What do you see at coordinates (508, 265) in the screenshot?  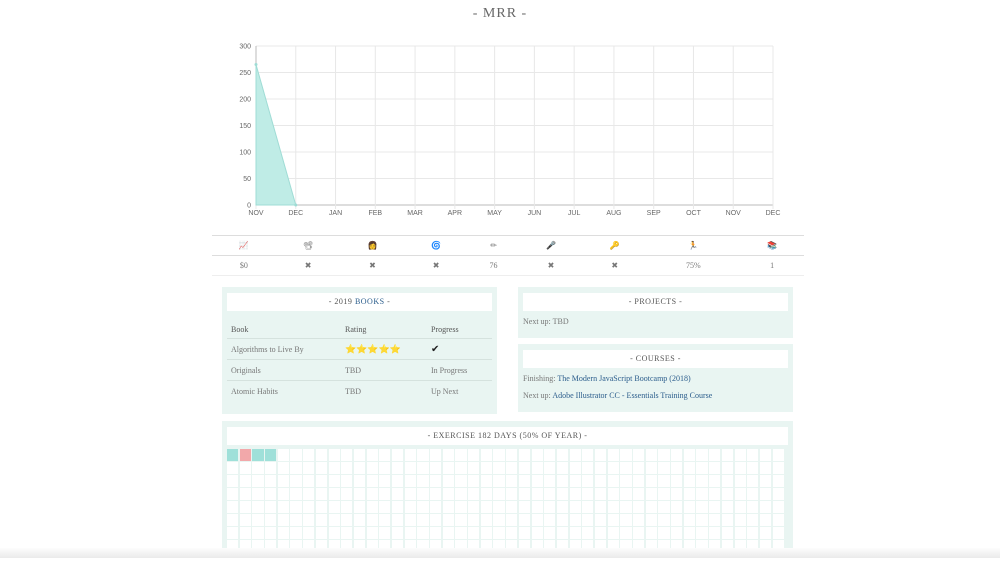 I see `stats-value-row: $0 ✖ ✖ ✖ 76 ✖ ✖ 75% 1` at bounding box center [508, 265].